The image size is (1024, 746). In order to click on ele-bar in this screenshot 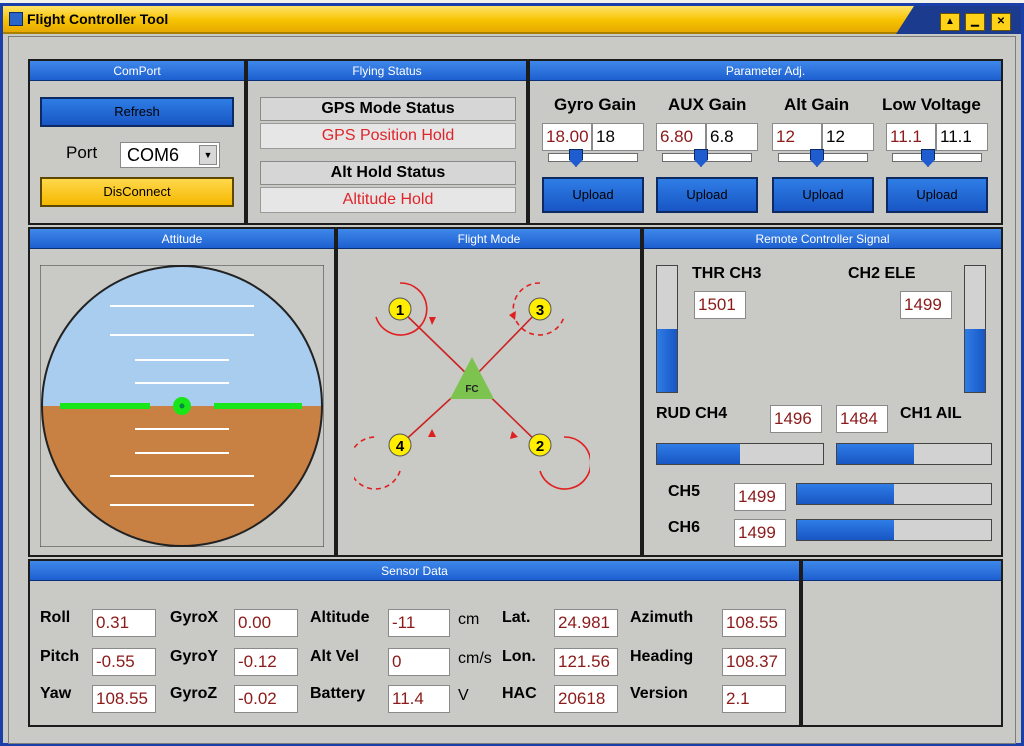, I will do `click(975, 329)`.